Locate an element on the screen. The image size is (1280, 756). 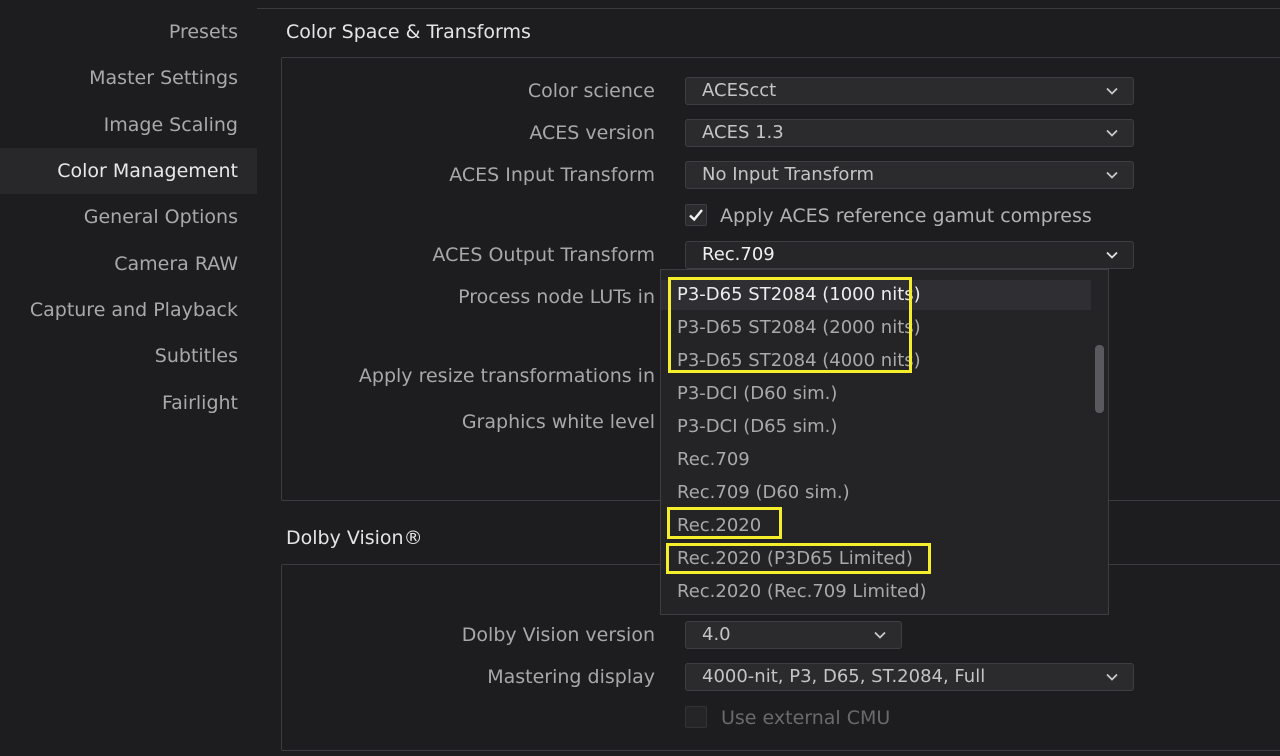
dropdown-option: Rec.709 is located at coordinates (876, 460).